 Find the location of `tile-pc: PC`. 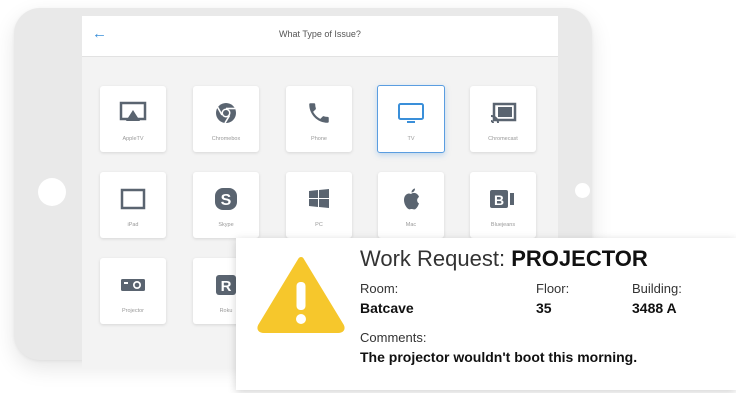

tile-pc: PC is located at coordinates (319, 205).